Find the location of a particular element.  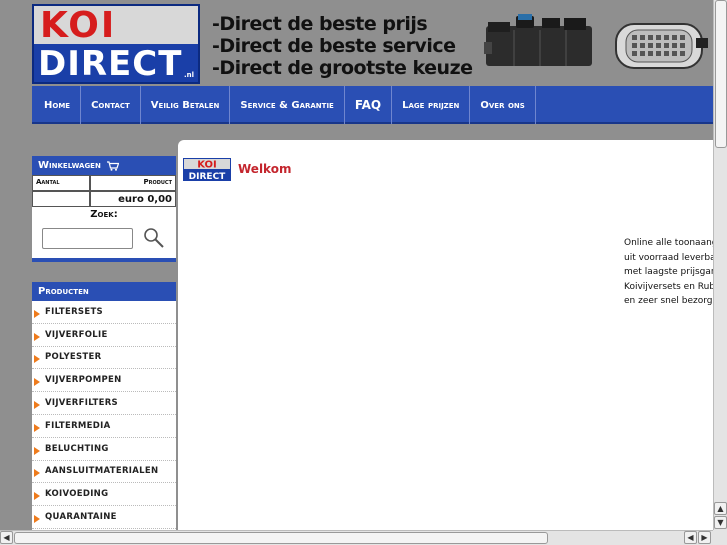

mini-logo-bottom-text: DIRECT is located at coordinates (208, 176).